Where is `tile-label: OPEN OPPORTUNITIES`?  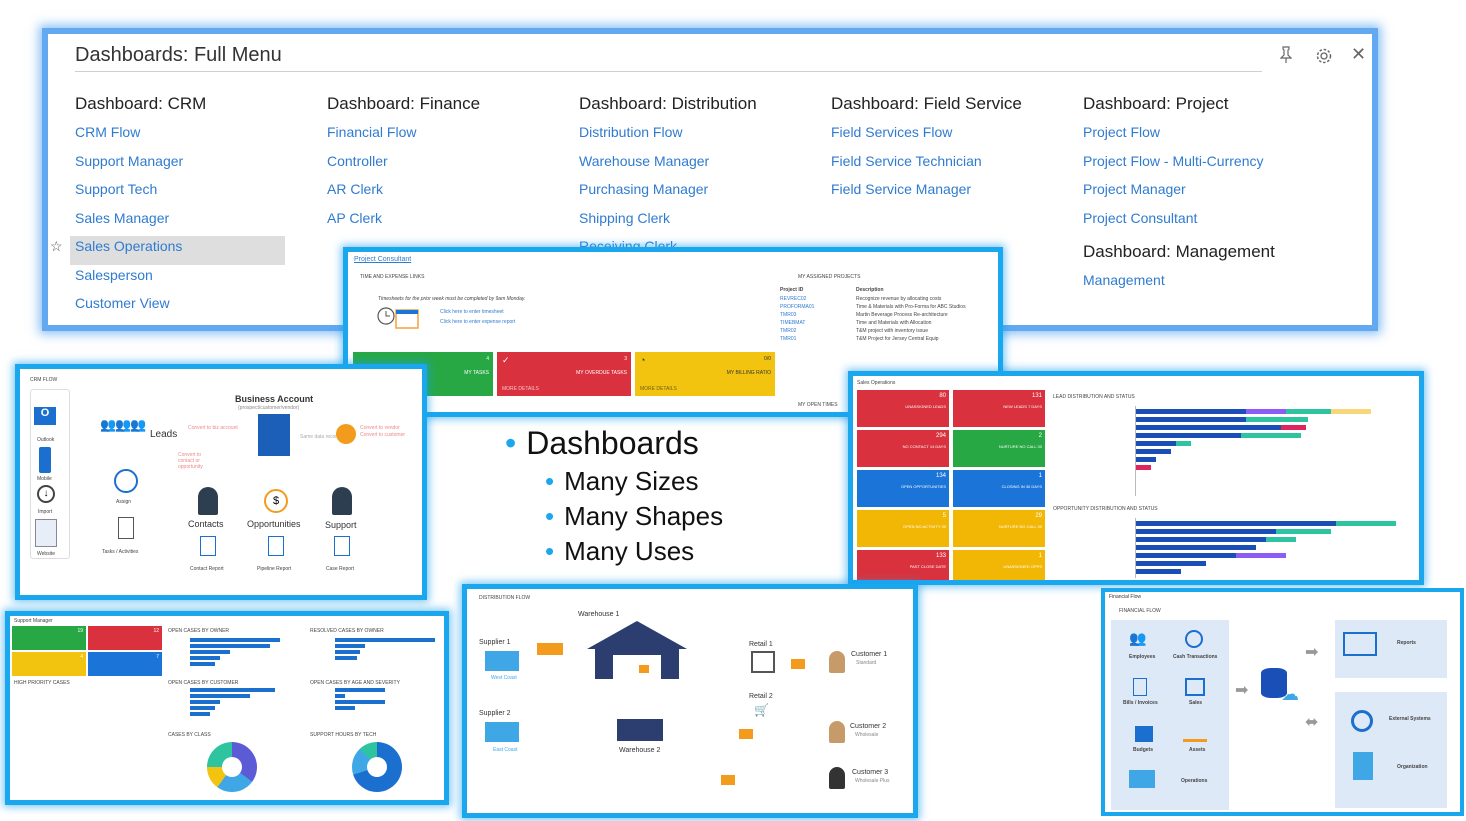
tile-label: OPEN OPPORTUNITIES is located at coordinates (923, 486).